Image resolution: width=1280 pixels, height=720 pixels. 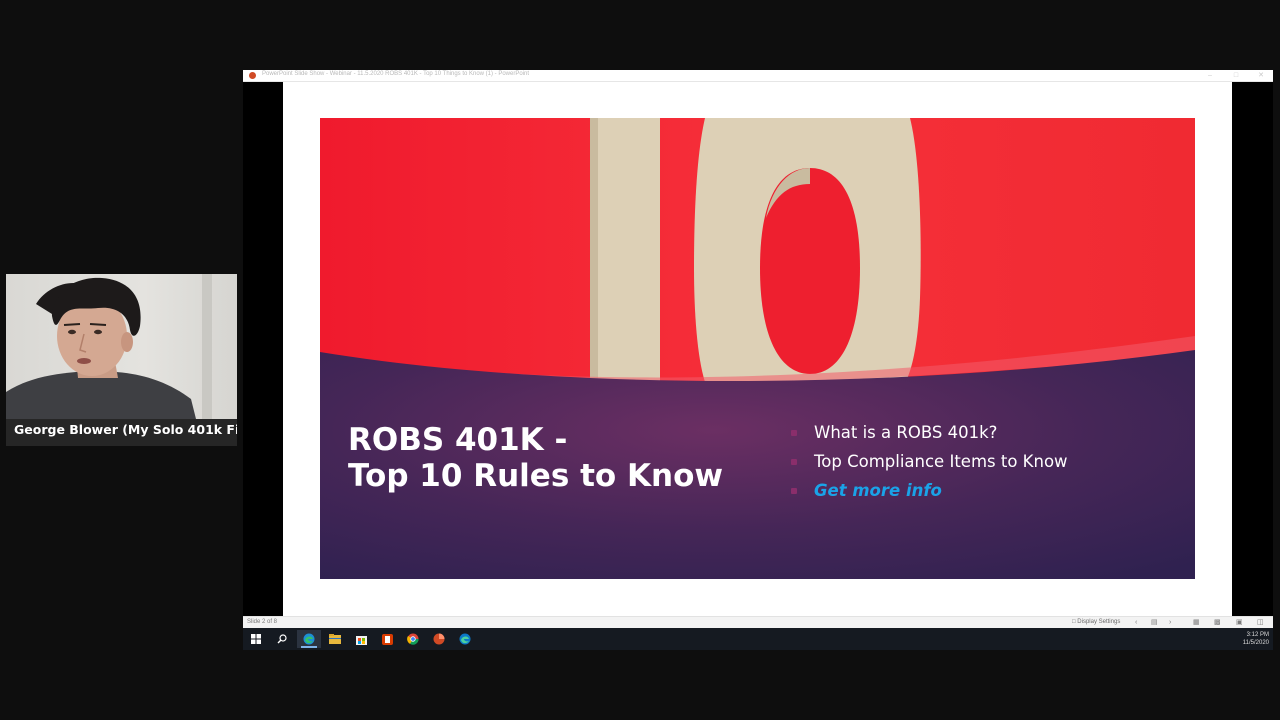 What do you see at coordinates (1154, 623) in the screenshot?
I see `slide-menu-icon: ▤` at bounding box center [1154, 623].